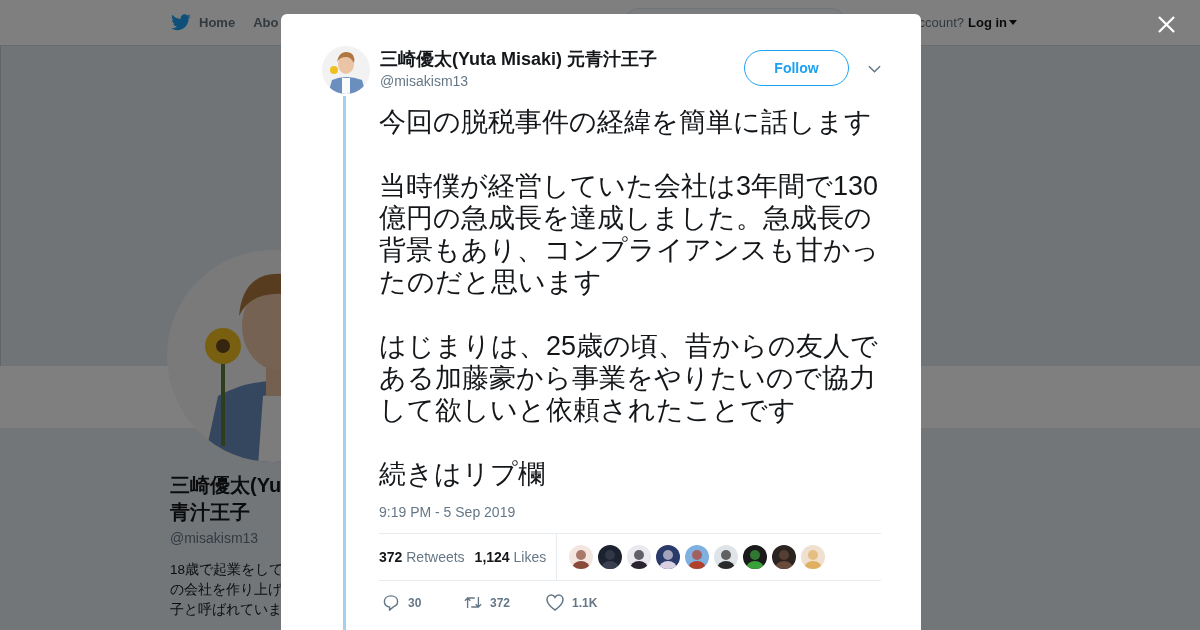 This screenshot has width=1200, height=630. Describe the element at coordinates (626, 122) in the screenshot. I see `tweet-text: 今回の脱税事件の経緯を簡単に話します` at that location.